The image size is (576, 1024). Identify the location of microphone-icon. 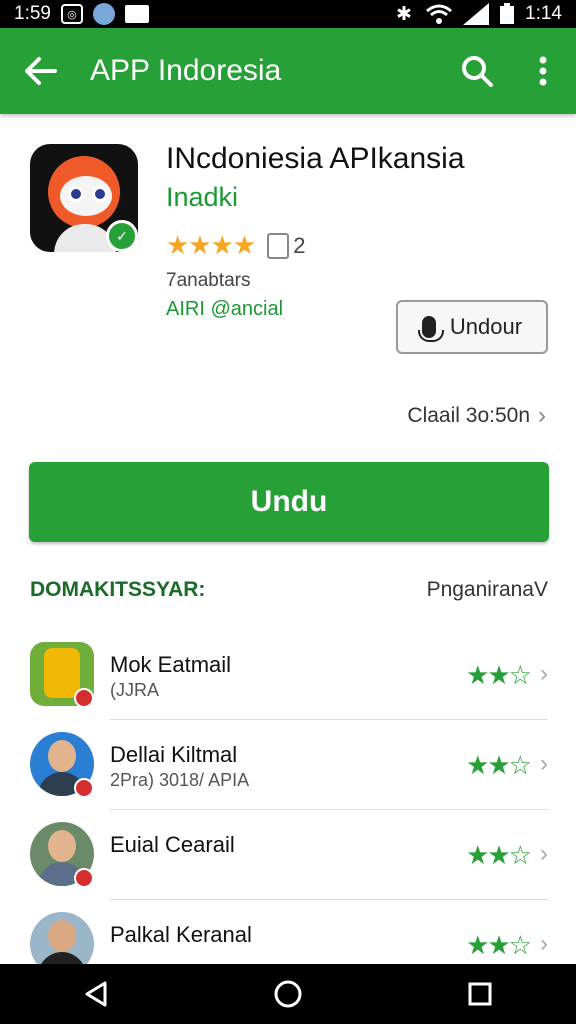
(430, 329).